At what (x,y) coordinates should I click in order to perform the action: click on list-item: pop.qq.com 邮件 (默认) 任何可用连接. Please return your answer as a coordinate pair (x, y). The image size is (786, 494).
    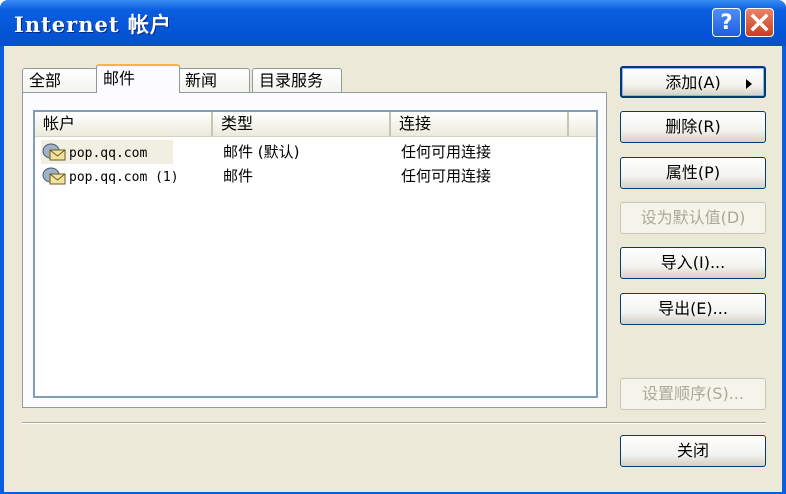
    Looking at the image, I should click on (315, 152).